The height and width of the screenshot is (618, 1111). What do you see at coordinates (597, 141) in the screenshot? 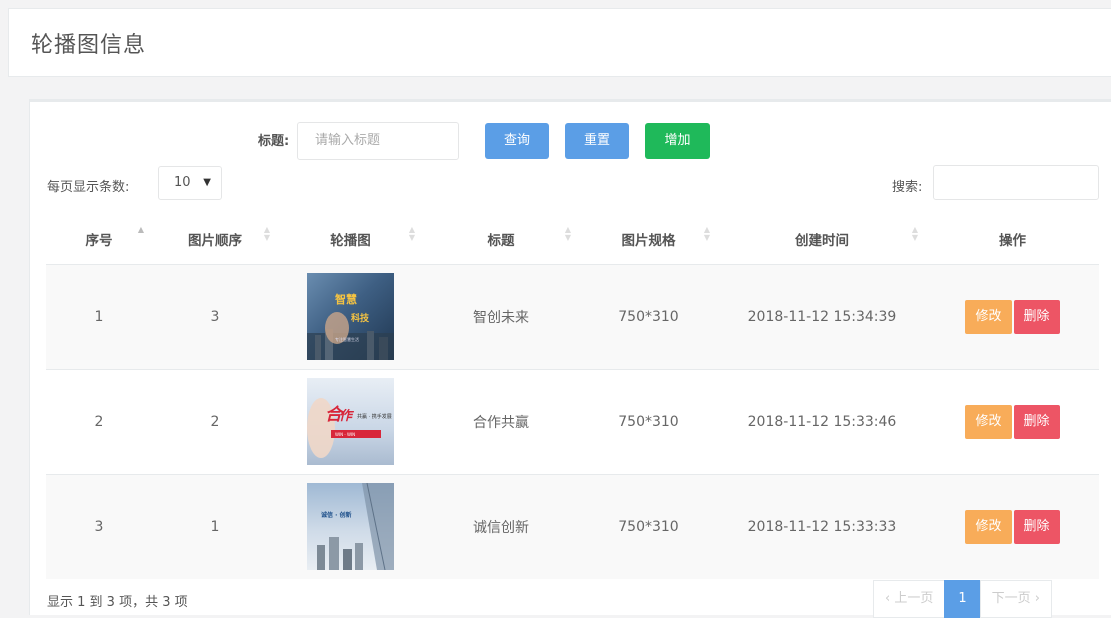
I see `reset-button: 重置` at bounding box center [597, 141].